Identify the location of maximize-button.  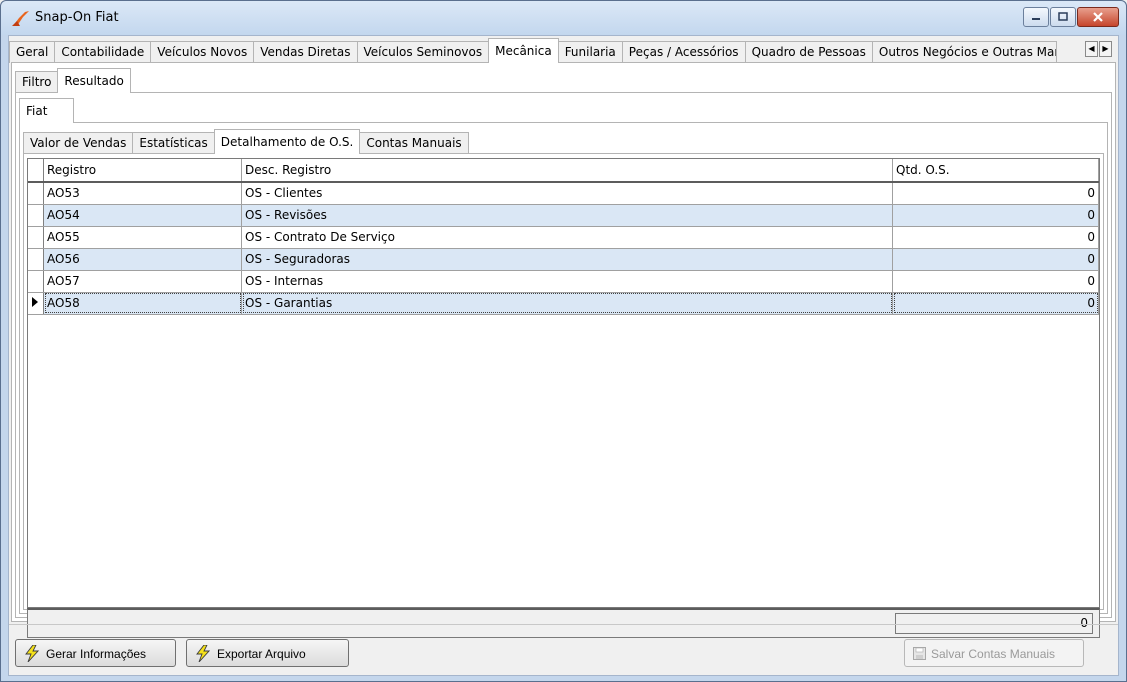
(1063, 17).